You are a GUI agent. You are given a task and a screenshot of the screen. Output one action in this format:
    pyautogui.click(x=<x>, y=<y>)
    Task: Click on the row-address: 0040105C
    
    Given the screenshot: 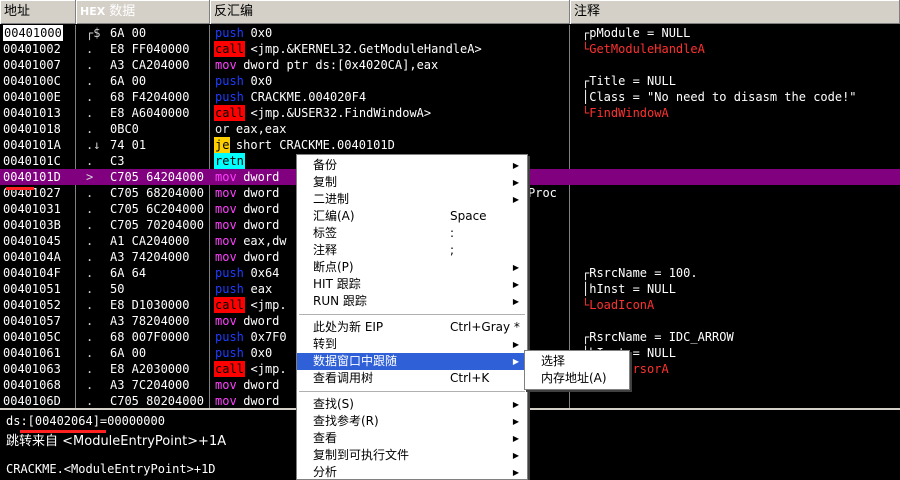 What is the action you would take?
    pyautogui.click(x=32, y=337)
    